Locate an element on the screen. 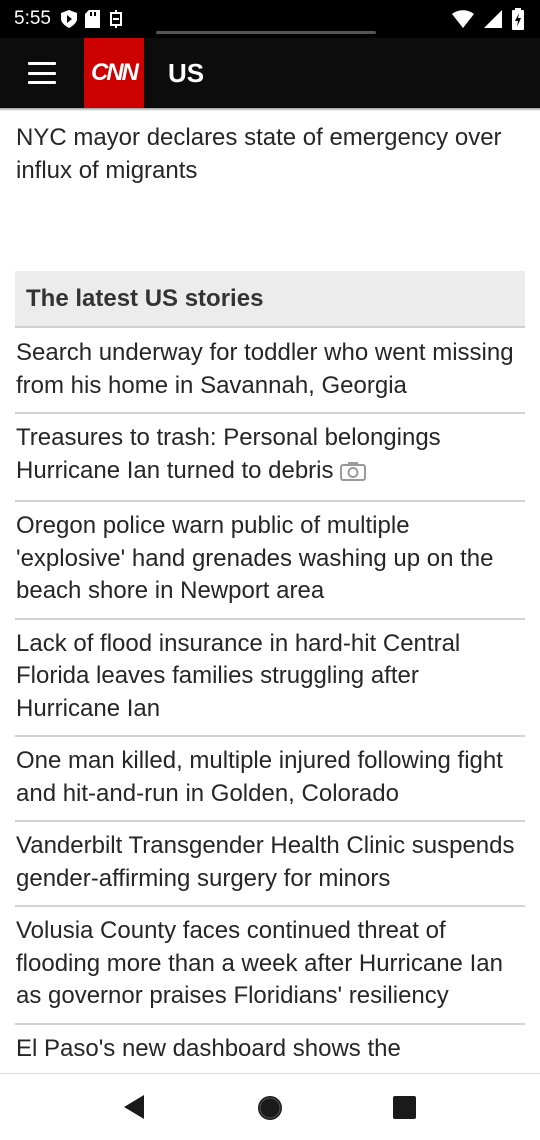 Image resolution: width=540 pixels, height=1140 pixels. screen-rotate-icon is located at coordinates (116, 19).